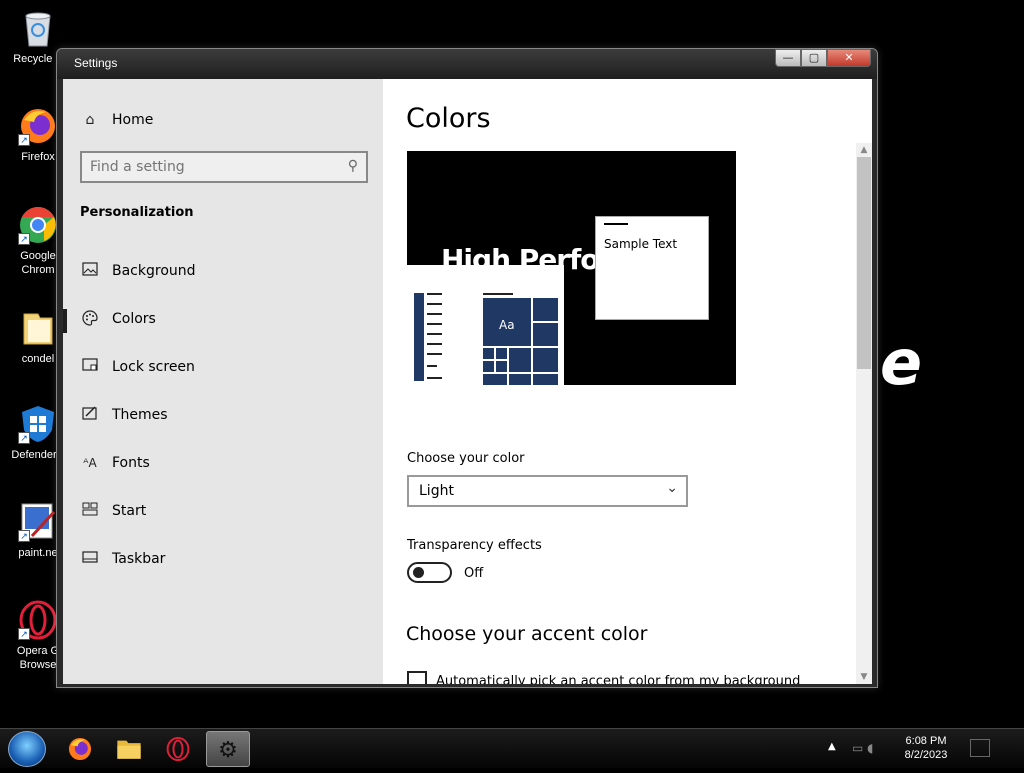  What do you see at coordinates (466, 458) in the screenshot?
I see `choose-color-label: Choose your color` at bounding box center [466, 458].